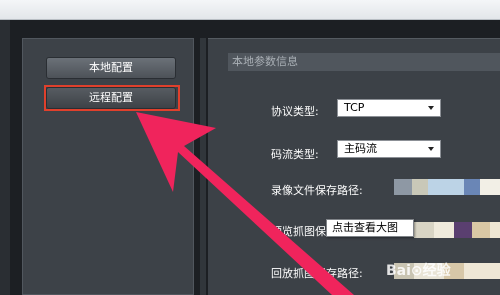  What do you see at coordinates (298, 231) in the screenshot?
I see `preview-path-label: 预览抓图保` at bounding box center [298, 231].